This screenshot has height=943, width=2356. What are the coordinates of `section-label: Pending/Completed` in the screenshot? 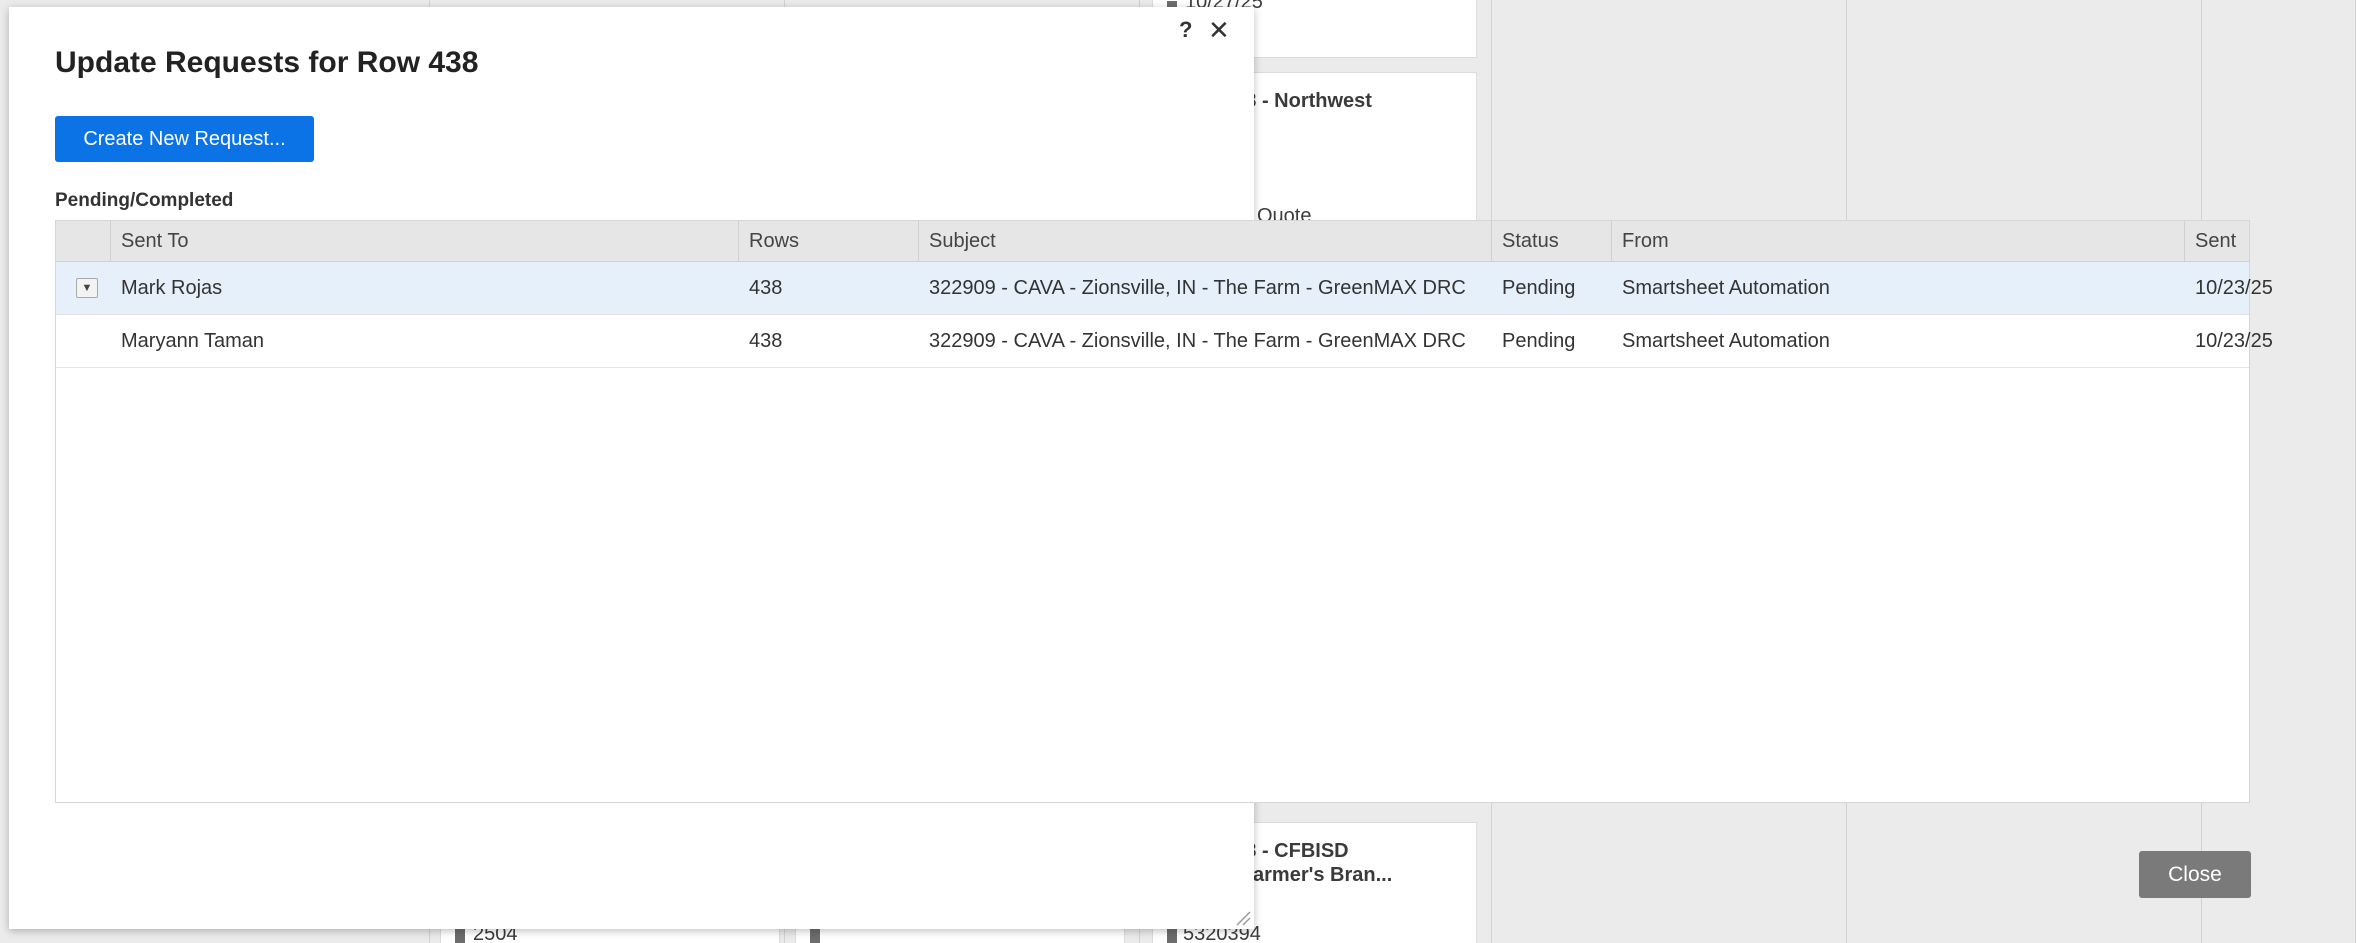 It's located at (144, 200).